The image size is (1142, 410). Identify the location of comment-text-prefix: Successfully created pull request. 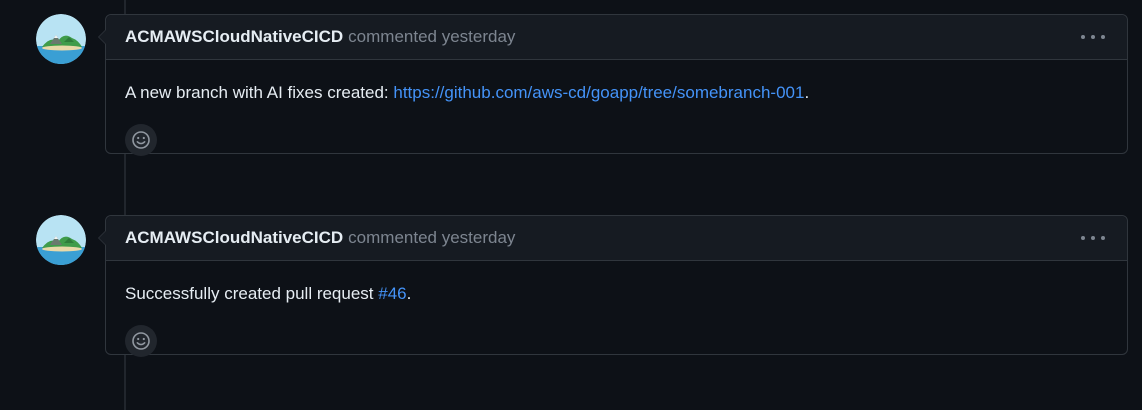
(252, 293).